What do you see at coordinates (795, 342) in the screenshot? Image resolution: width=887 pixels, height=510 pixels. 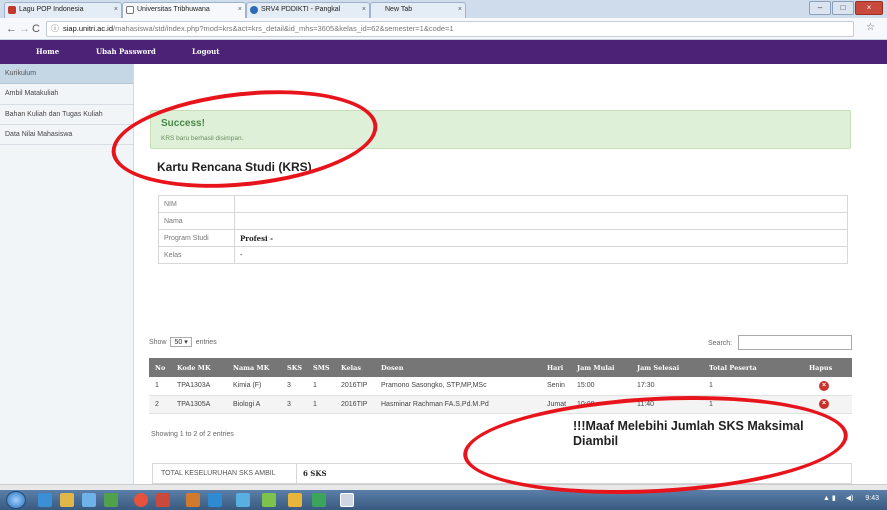 I see `search-input` at bounding box center [795, 342].